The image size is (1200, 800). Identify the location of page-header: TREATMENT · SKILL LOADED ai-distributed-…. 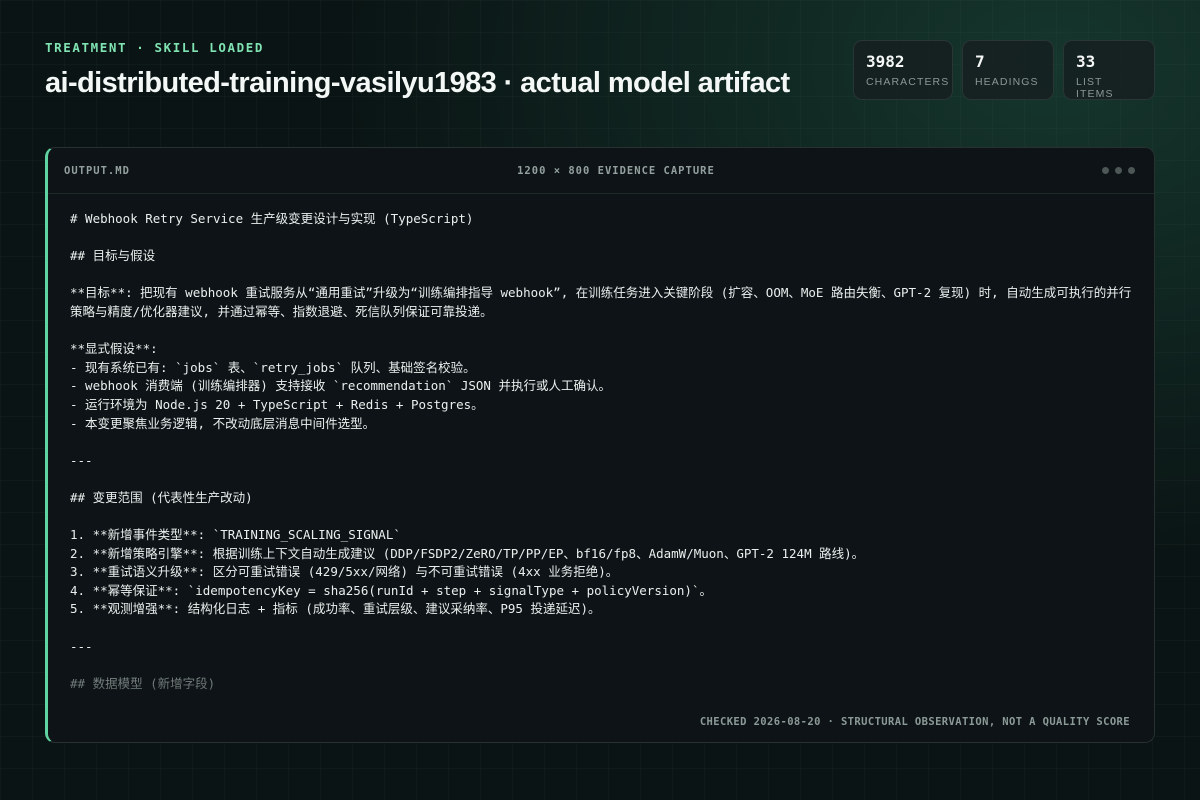
(417, 70).